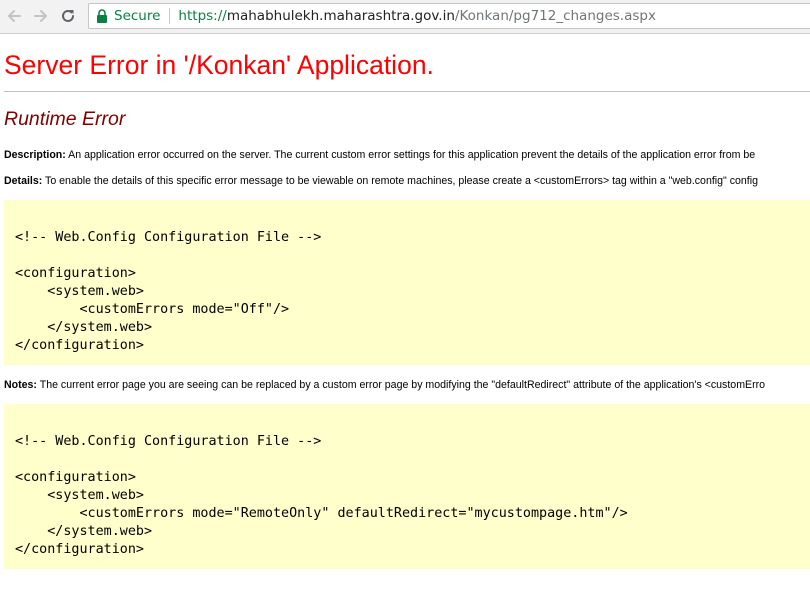 The height and width of the screenshot is (598, 810). Describe the element at coordinates (407, 91) in the screenshot. I see `title-divider` at that location.